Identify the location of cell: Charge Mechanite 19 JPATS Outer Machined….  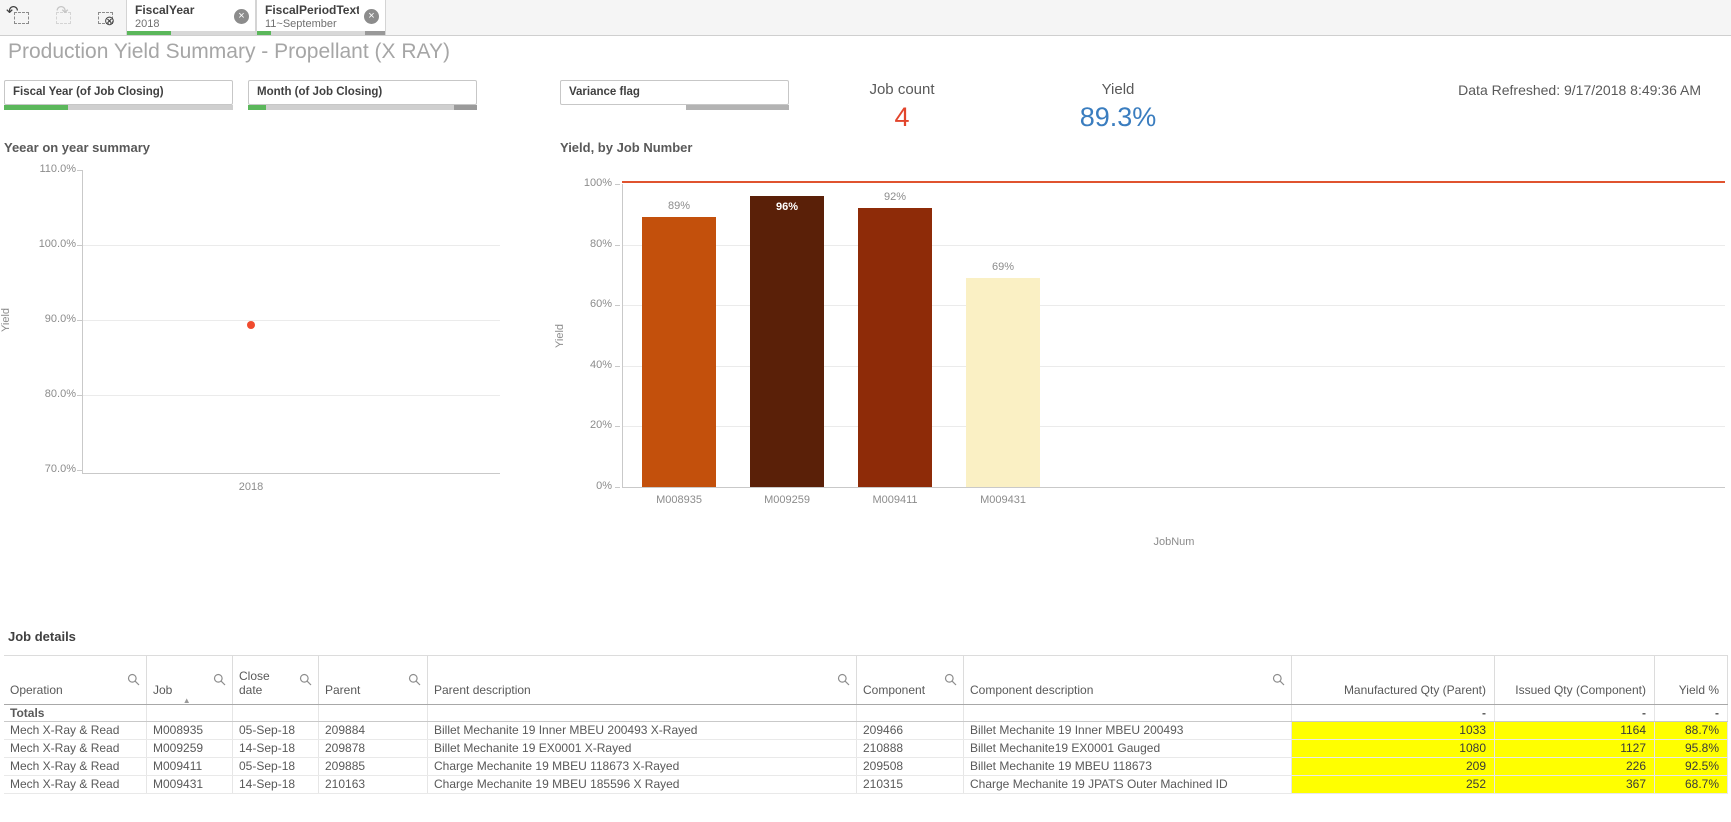
(1128, 784).